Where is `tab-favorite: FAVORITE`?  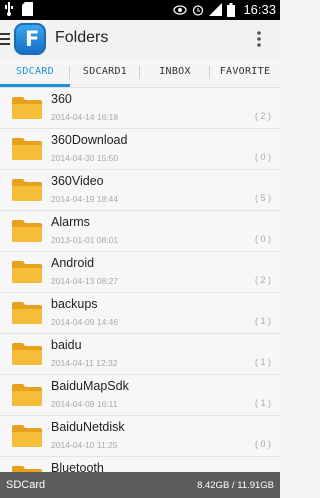 tab-favorite: FAVORITE is located at coordinates (245, 72).